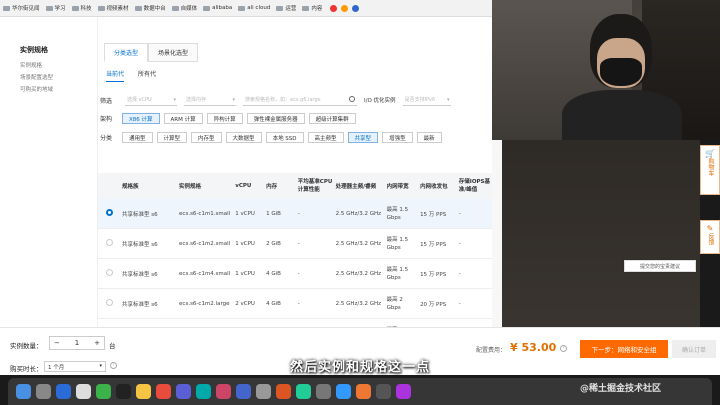 The height and width of the screenshot is (405, 720). What do you see at coordinates (205, 186) in the screenshot?
I see `col-spec: 实例规格` at bounding box center [205, 186].